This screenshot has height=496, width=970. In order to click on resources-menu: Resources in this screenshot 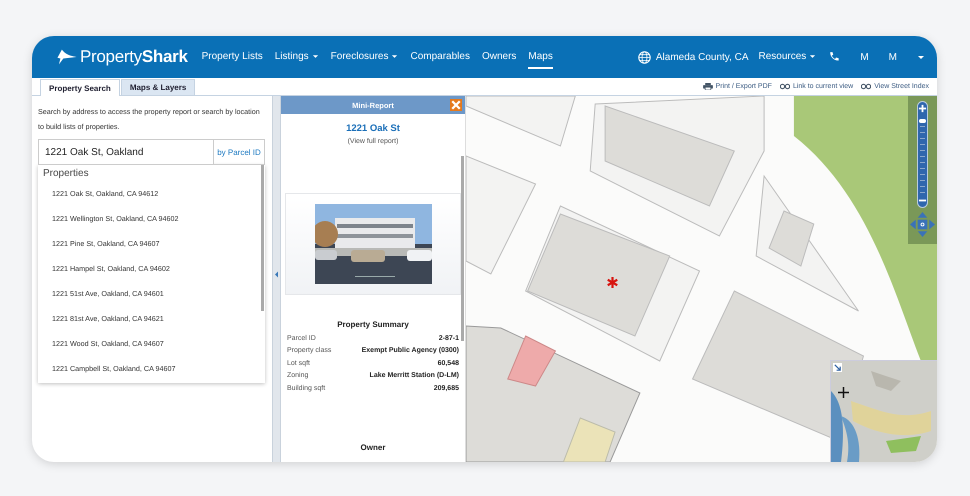, I will do `click(787, 57)`.